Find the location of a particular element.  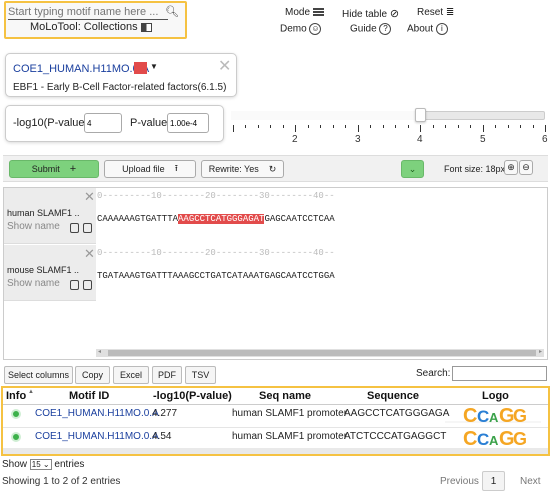

rewrite-label: Rewrite: Yes is located at coordinates (233, 169).